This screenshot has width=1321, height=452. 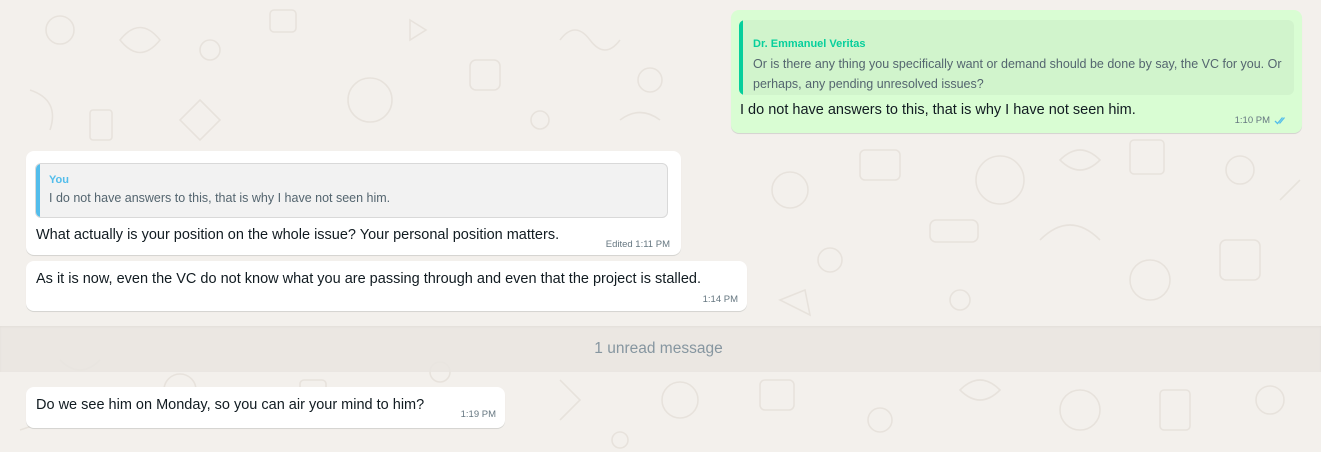 What do you see at coordinates (1281, 120) in the screenshot?
I see `double-check-icon` at bounding box center [1281, 120].